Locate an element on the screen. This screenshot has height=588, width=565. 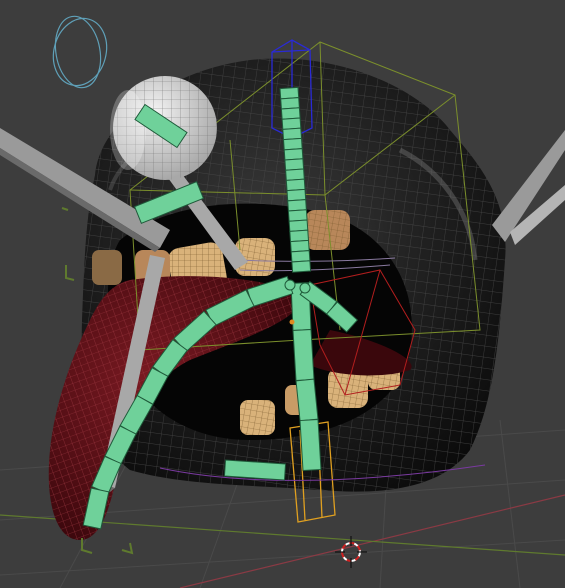
right-ear-rod is located at coordinates (528, 187).